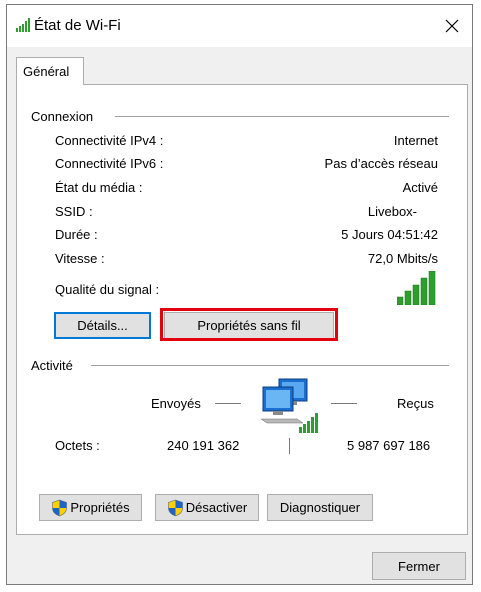 This screenshot has height=592, width=481. What do you see at coordinates (419, 566) in the screenshot?
I see `close-button: Fermer` at bounding box center [419, 566].